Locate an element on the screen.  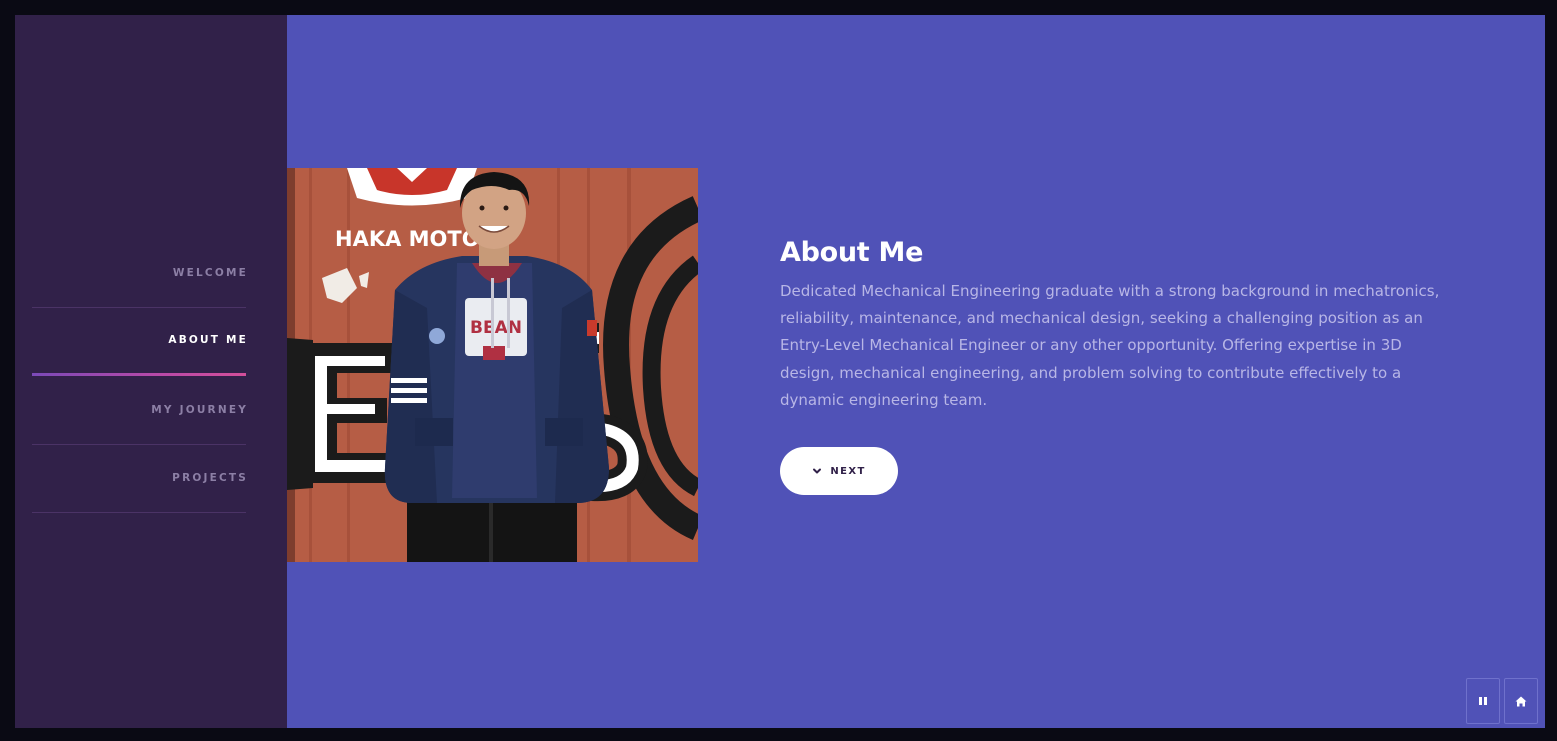
nav-item-about-me: ABOUT ME is located at coordinates (139, 342).